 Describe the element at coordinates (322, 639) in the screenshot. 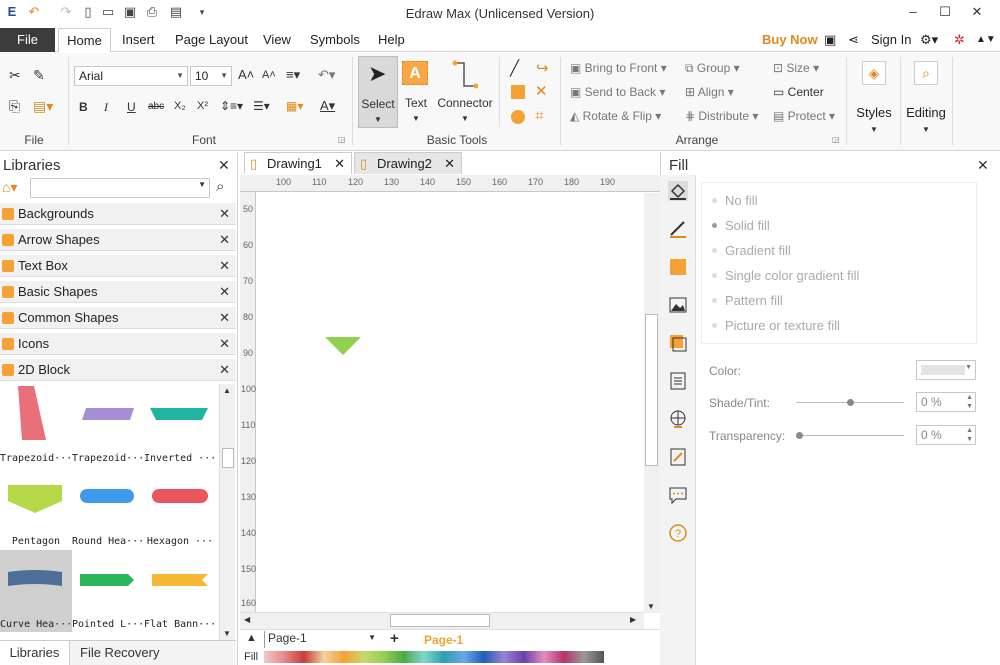

I see `page-select: Page-1 ▼` at that location.